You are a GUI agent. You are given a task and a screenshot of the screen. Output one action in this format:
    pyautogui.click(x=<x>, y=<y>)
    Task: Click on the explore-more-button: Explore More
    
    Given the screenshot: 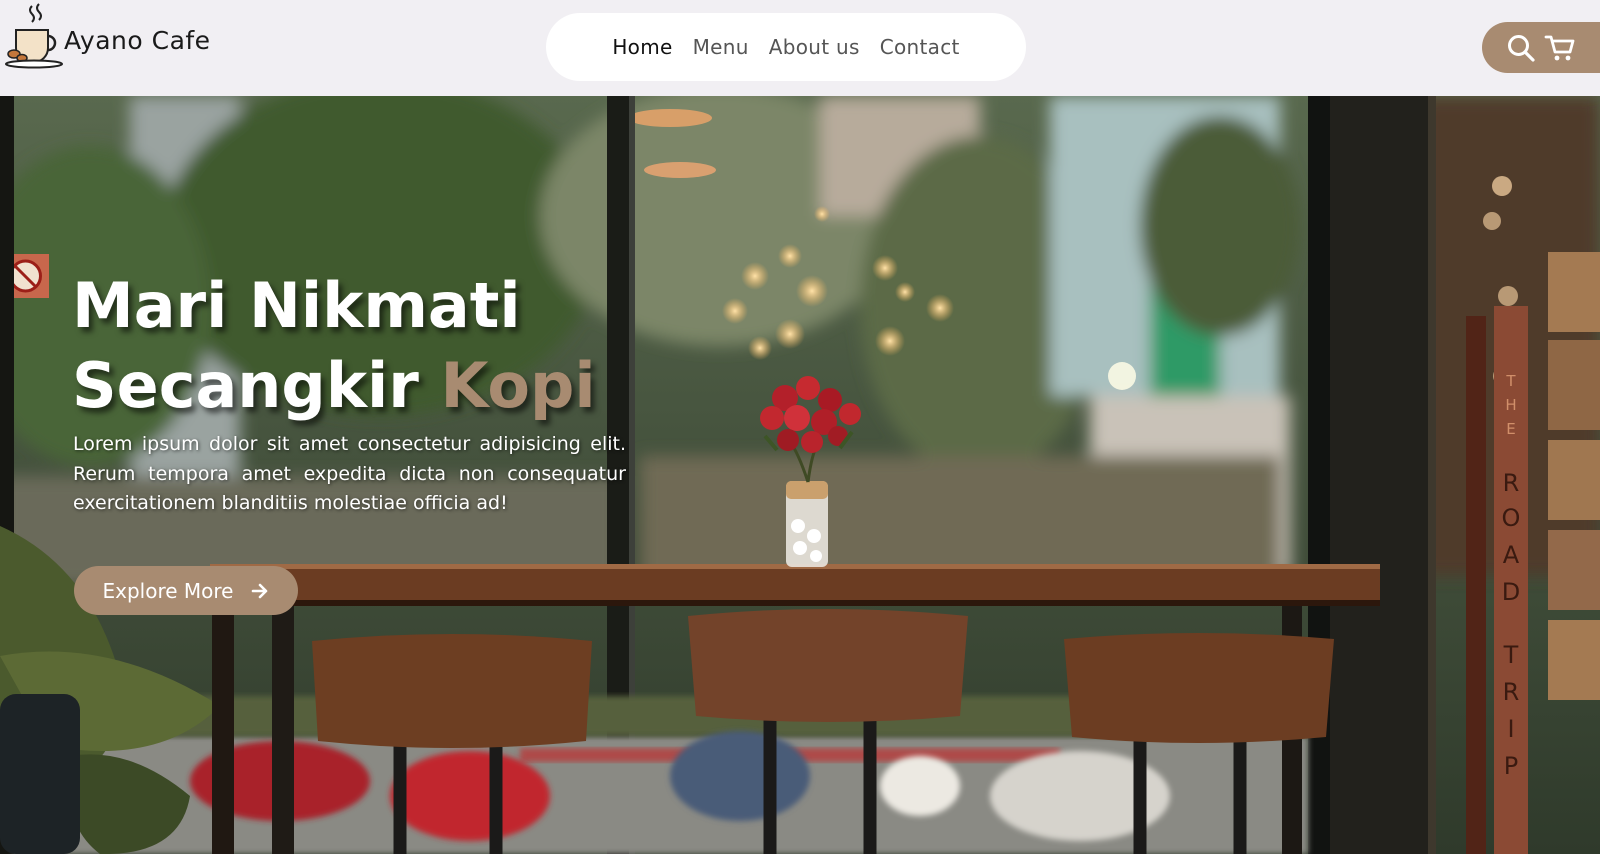 What is the action you would take?
    pyautogui.click(x=186, y=590)
    